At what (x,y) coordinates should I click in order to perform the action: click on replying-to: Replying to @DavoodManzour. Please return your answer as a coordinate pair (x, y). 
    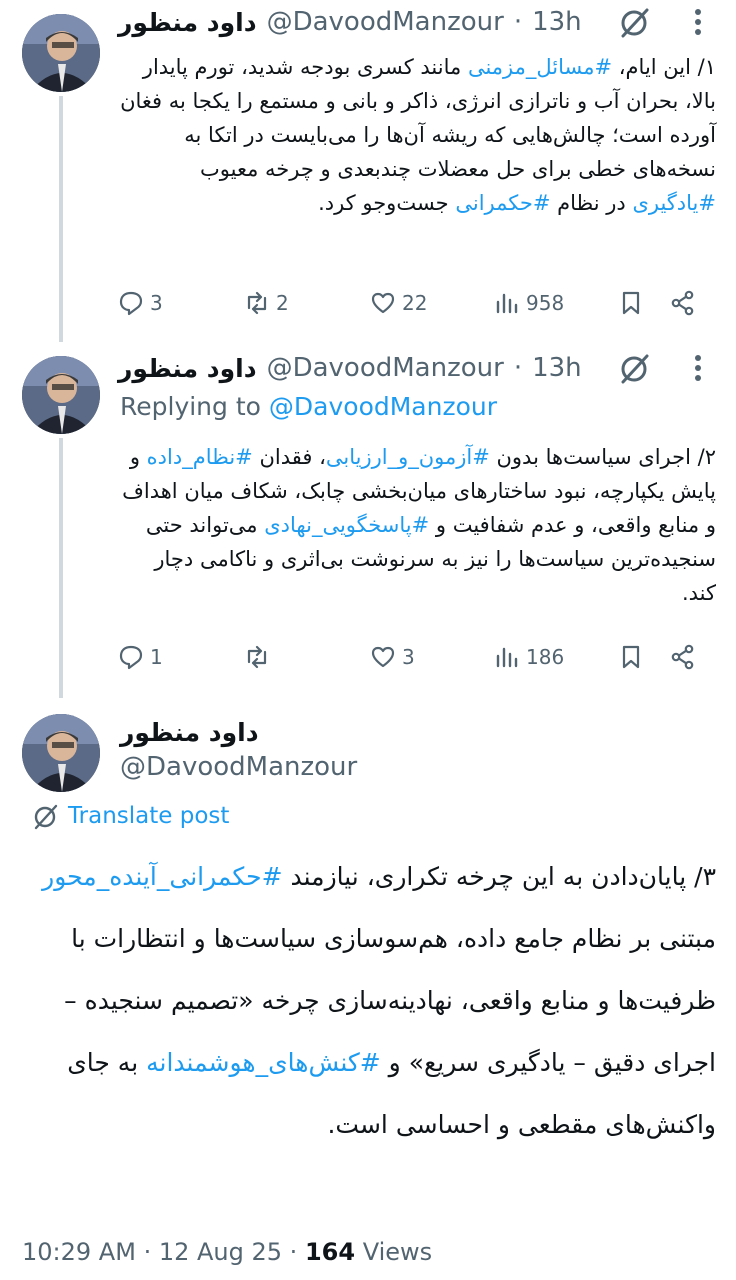
    Looking at the image, I should click on (308, 406).